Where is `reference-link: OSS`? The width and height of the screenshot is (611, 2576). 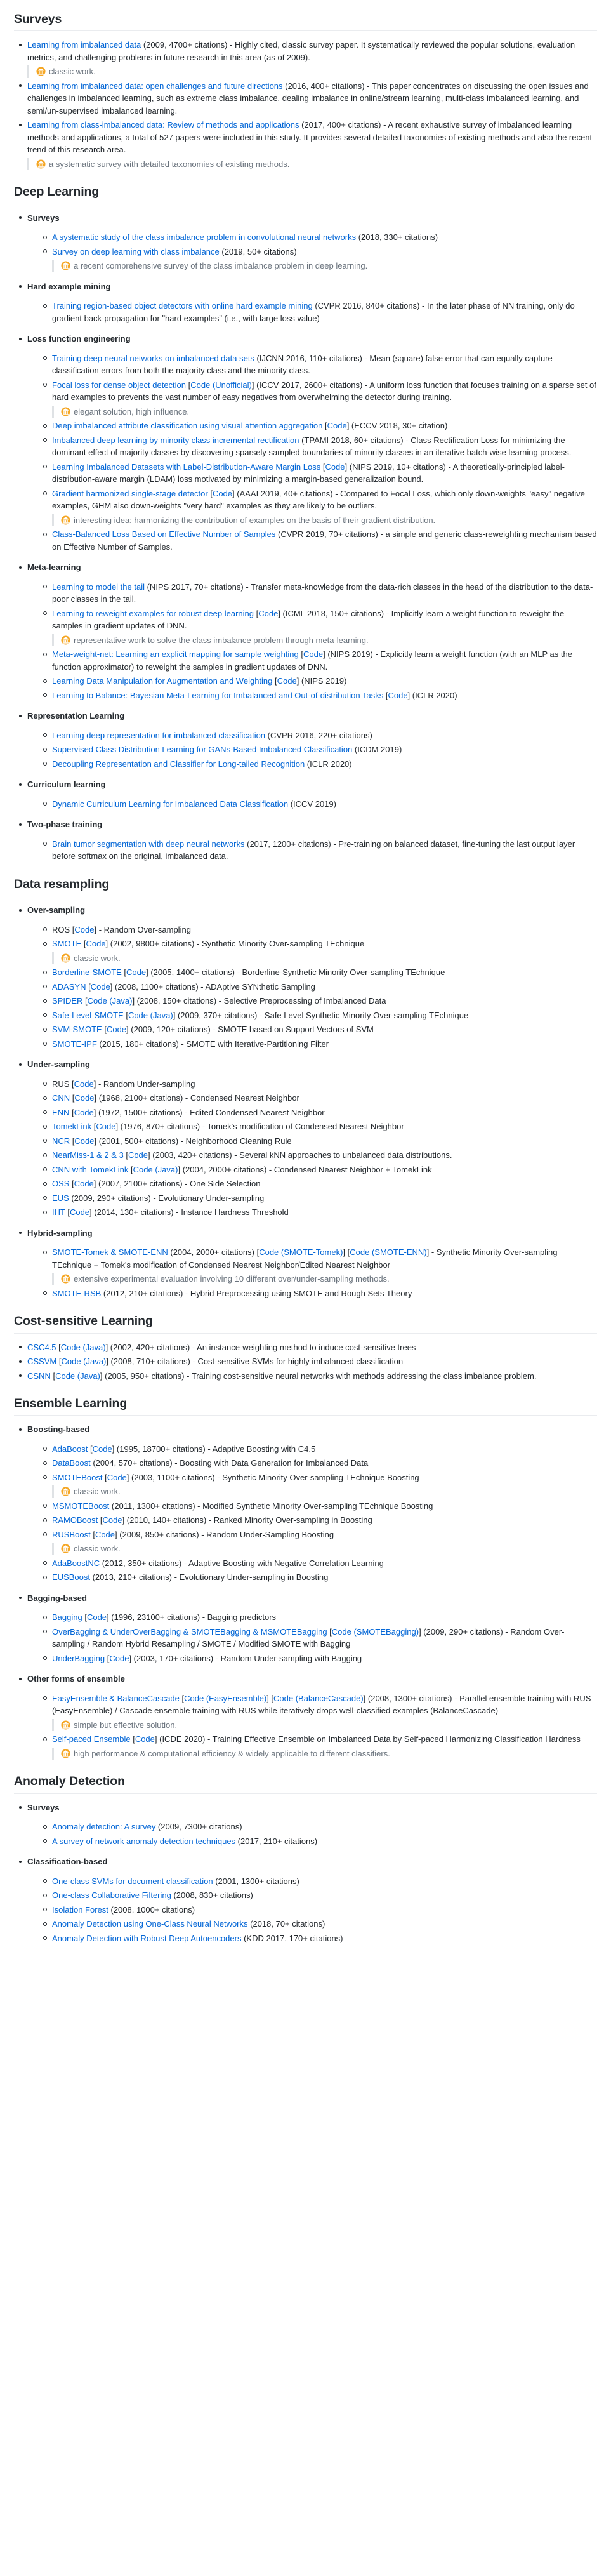 reference-link: OSS is located at coordinates (60, 1183).